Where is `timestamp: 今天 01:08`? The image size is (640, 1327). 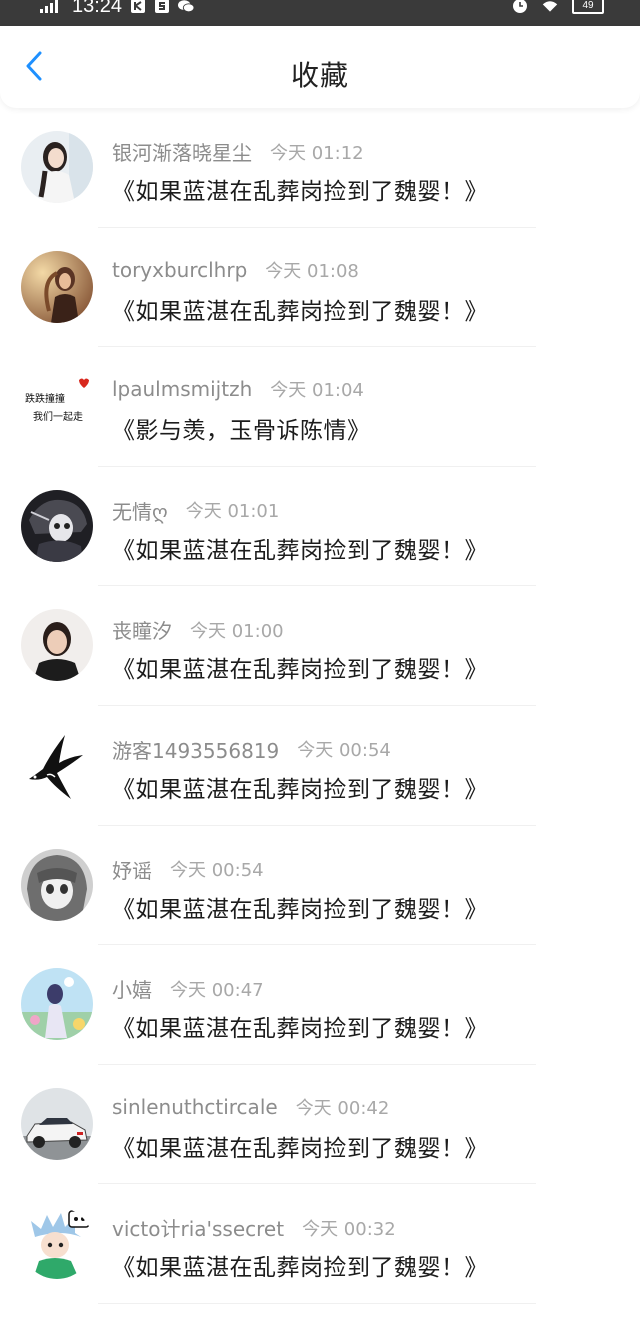
timestamp: 今天 01:08 is located at coordinates (312, 271).